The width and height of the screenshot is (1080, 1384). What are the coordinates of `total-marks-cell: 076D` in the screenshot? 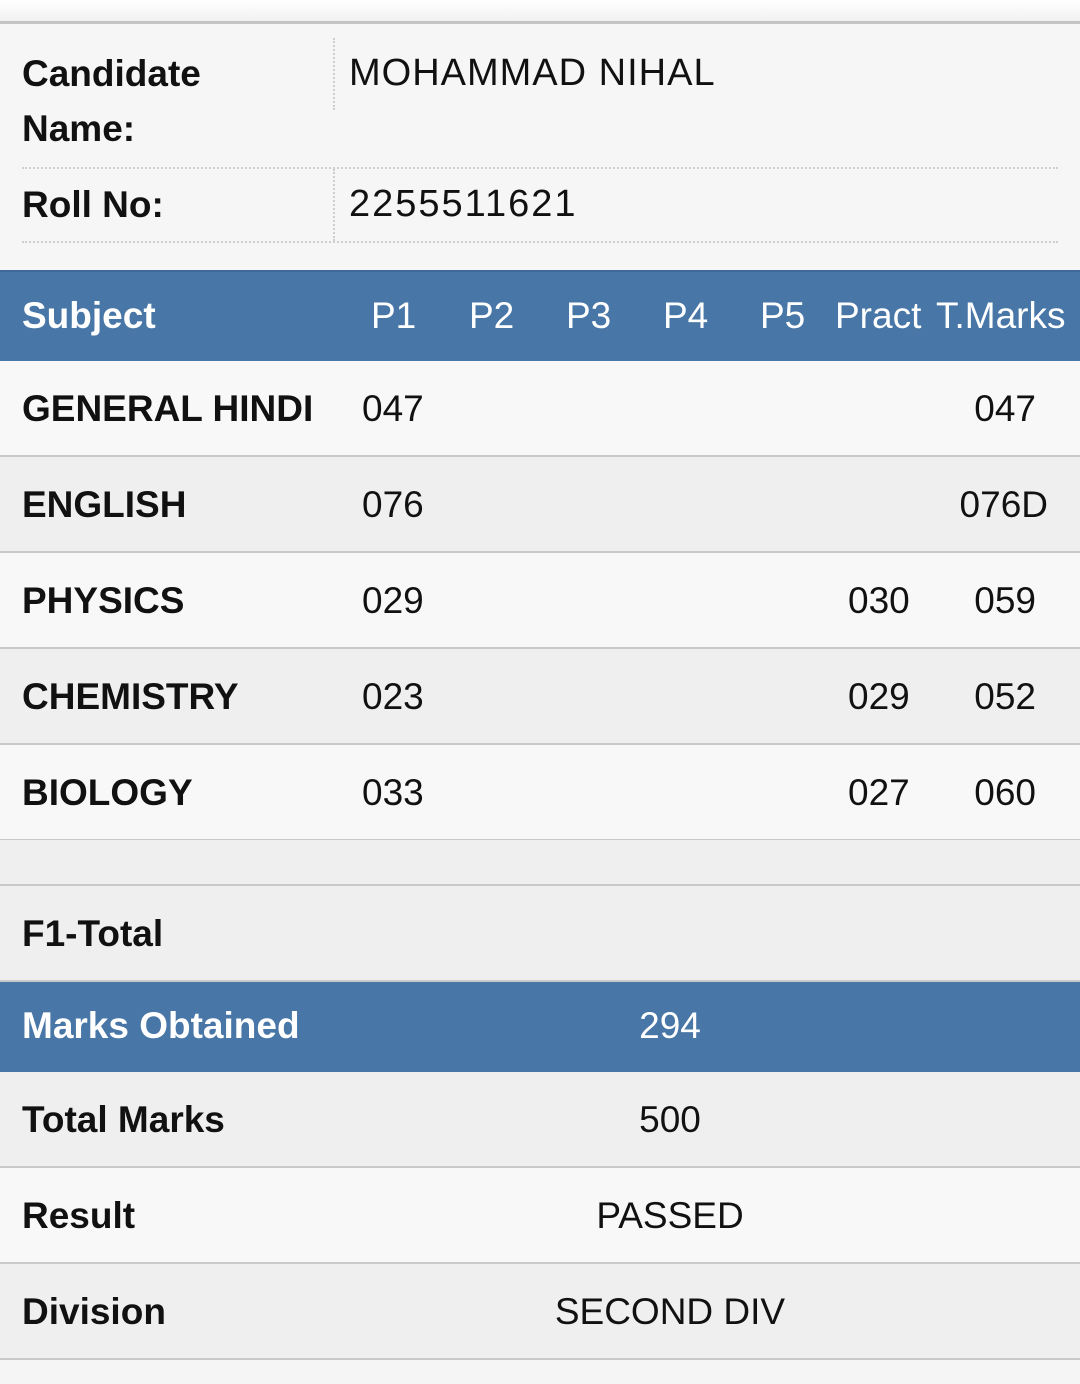 It's located at (1003, 504).